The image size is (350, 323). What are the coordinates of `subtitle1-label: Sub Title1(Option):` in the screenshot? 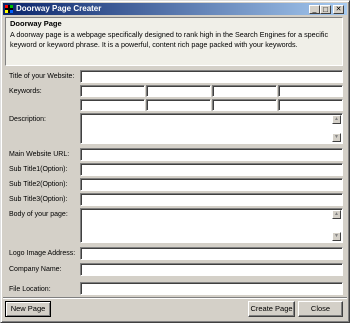 It's located at (38, 169).